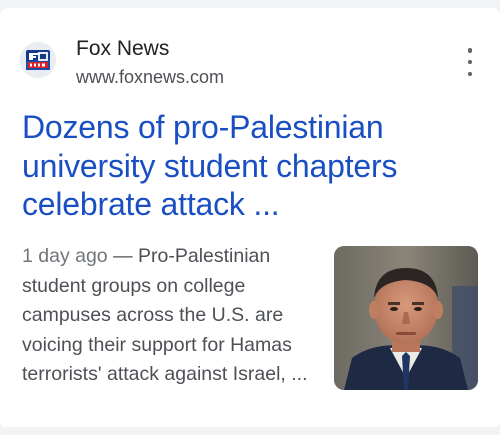  I want to click on result-divider, so click(250, 431).